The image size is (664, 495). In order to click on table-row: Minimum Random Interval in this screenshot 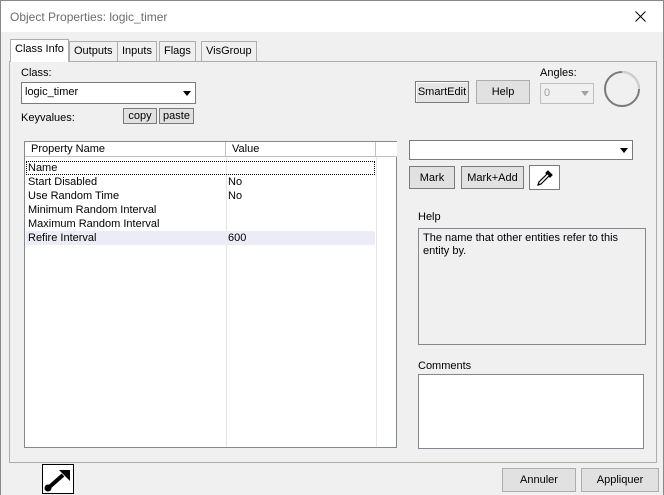, I will do `click(200, 210)`.